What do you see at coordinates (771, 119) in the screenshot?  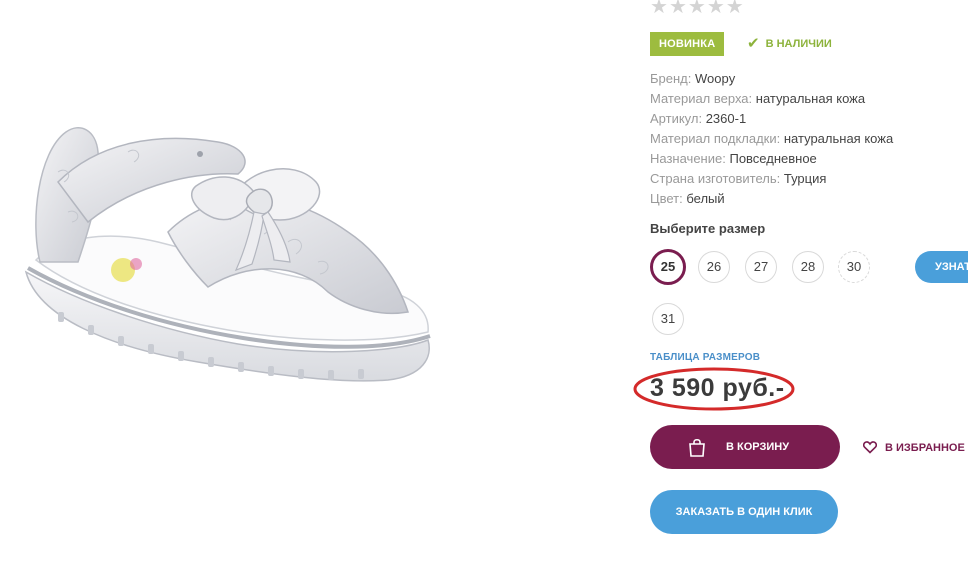 I see `property-row: Артикул: 2360-1` at bounding box center [771, 119].